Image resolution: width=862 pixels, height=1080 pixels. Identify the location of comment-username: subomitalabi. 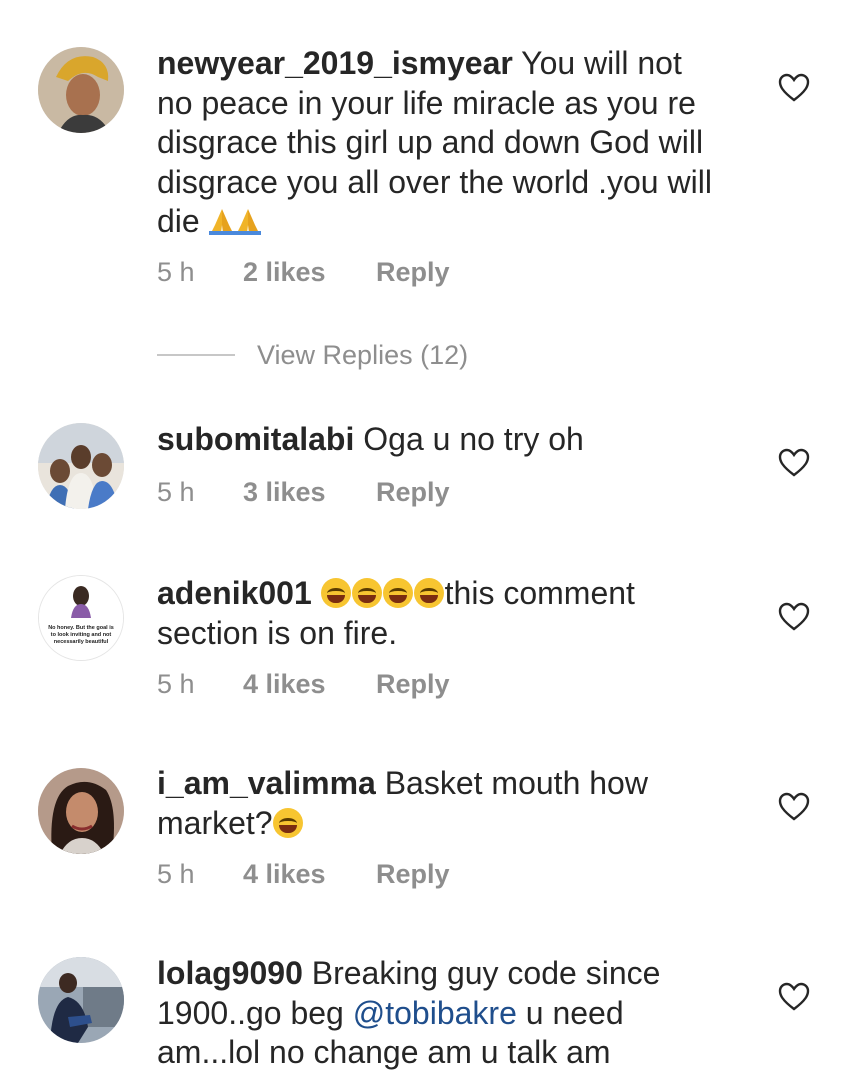
(255, 439).